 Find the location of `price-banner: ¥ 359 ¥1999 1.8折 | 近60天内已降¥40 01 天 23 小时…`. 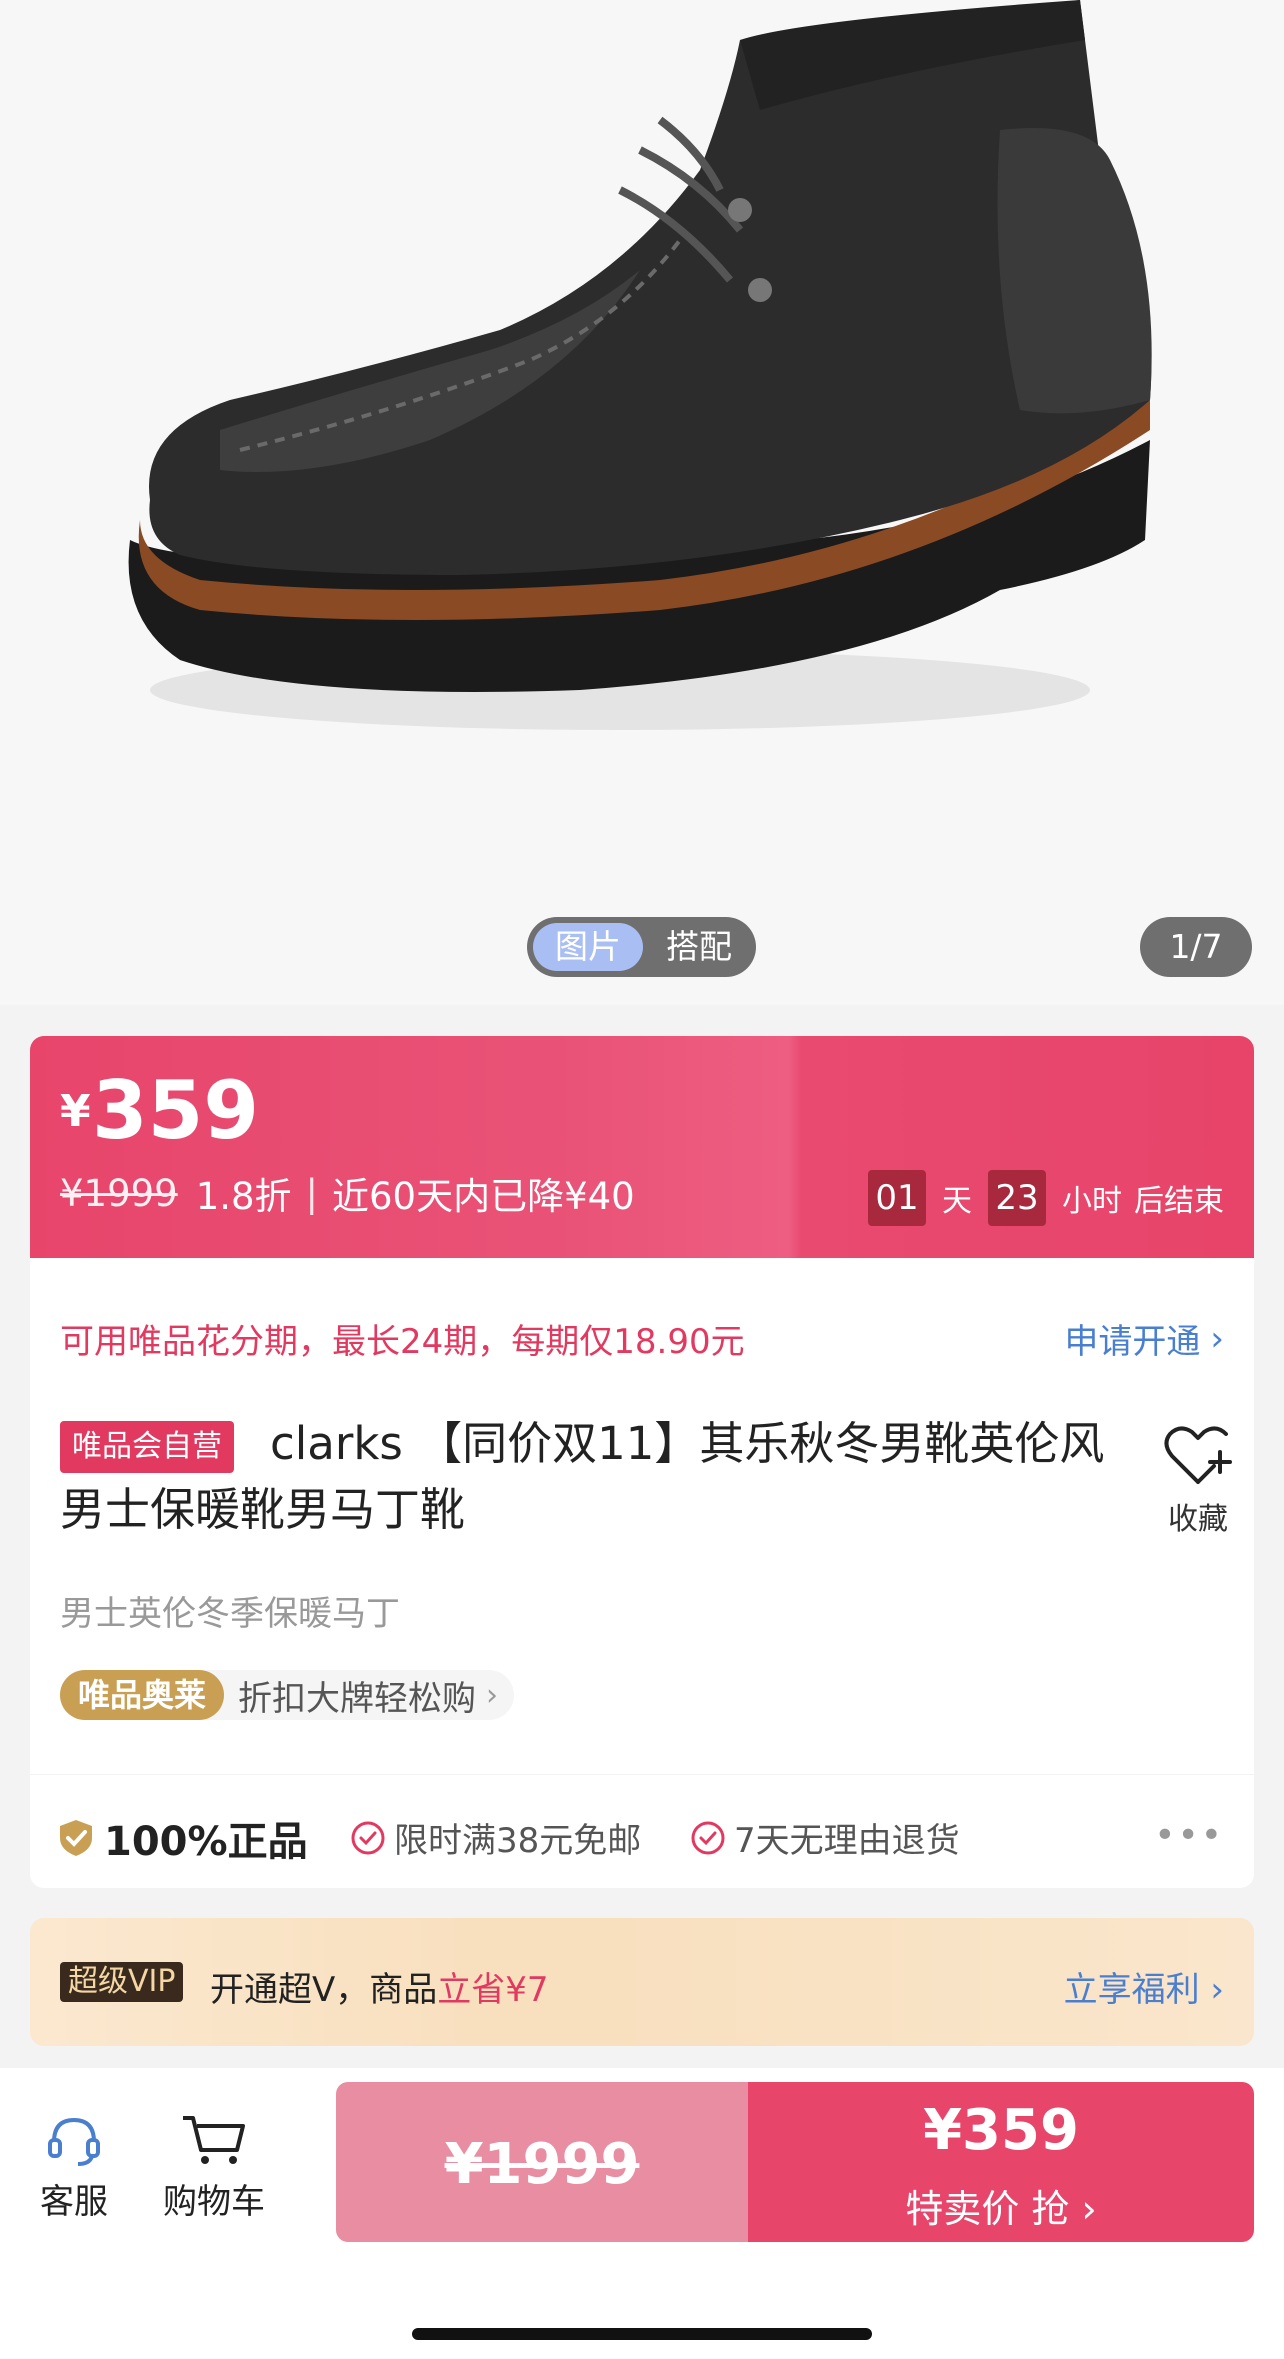

price-banner: ¥ 359 ¥1999 1.8折 | 近60天内已降¥40 01 天 23 小时… is located at coordinates (642, 1147).